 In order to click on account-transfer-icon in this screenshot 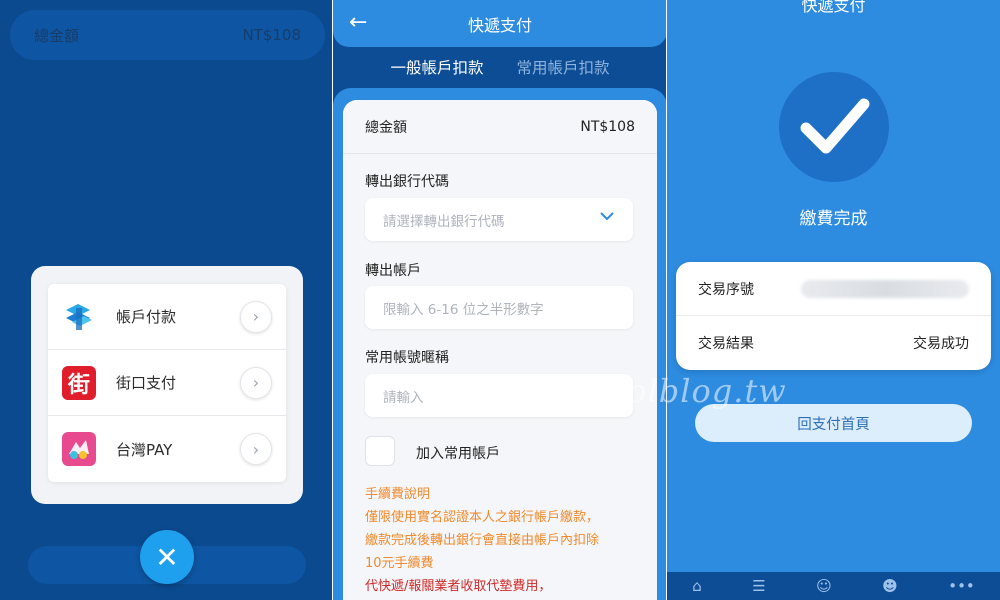, I will do `click(79, 317)`.